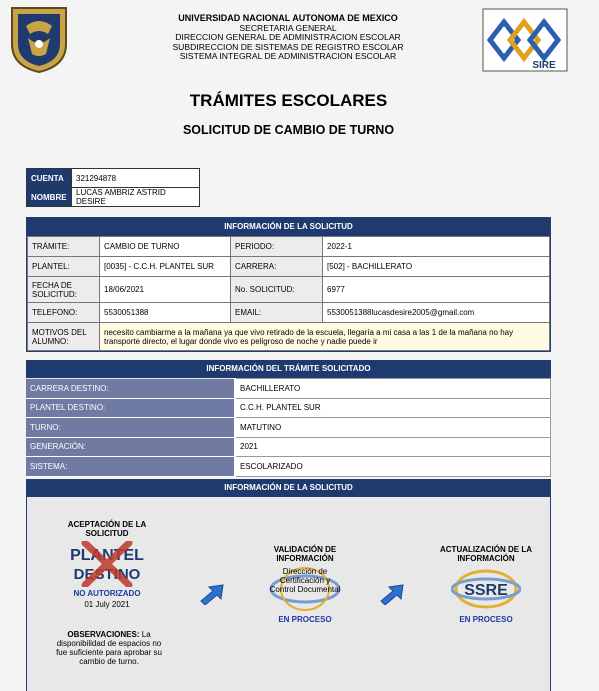  What do you see at coordinates (63, 289) in the screenshot?
I see `fecha-label: FECHA DE SOLICITUD:` at bounding box center [63, 289].